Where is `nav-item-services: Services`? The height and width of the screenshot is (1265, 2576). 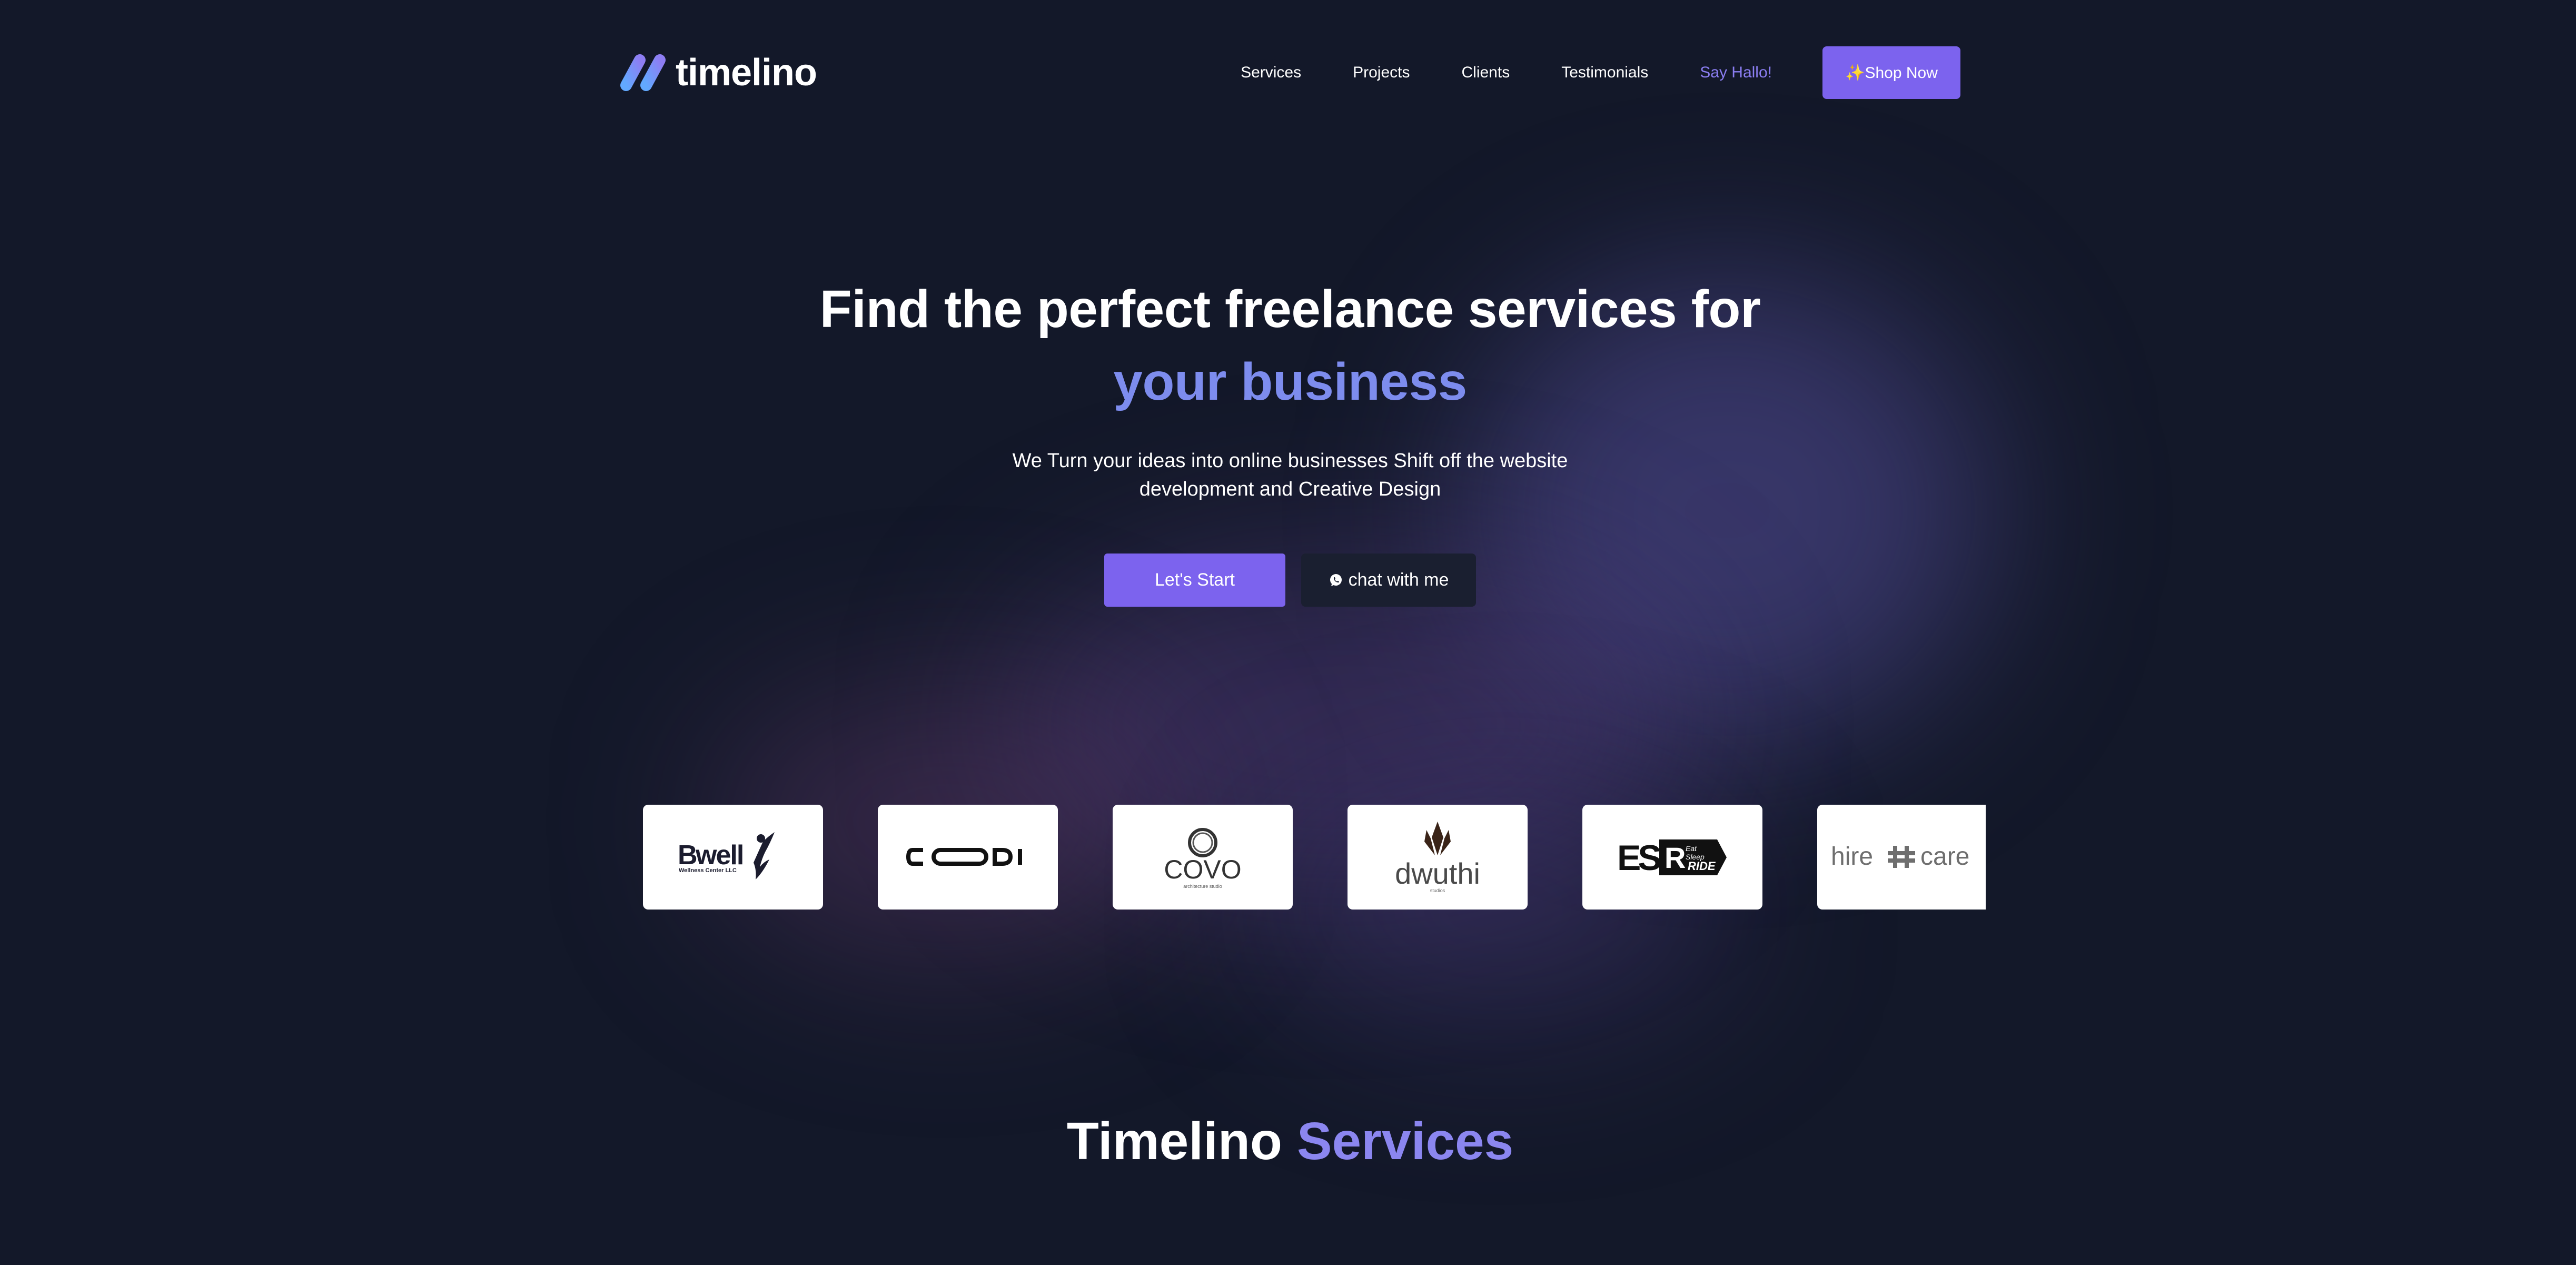 nav-item-services: Services is located at coordinates (1271, 73).